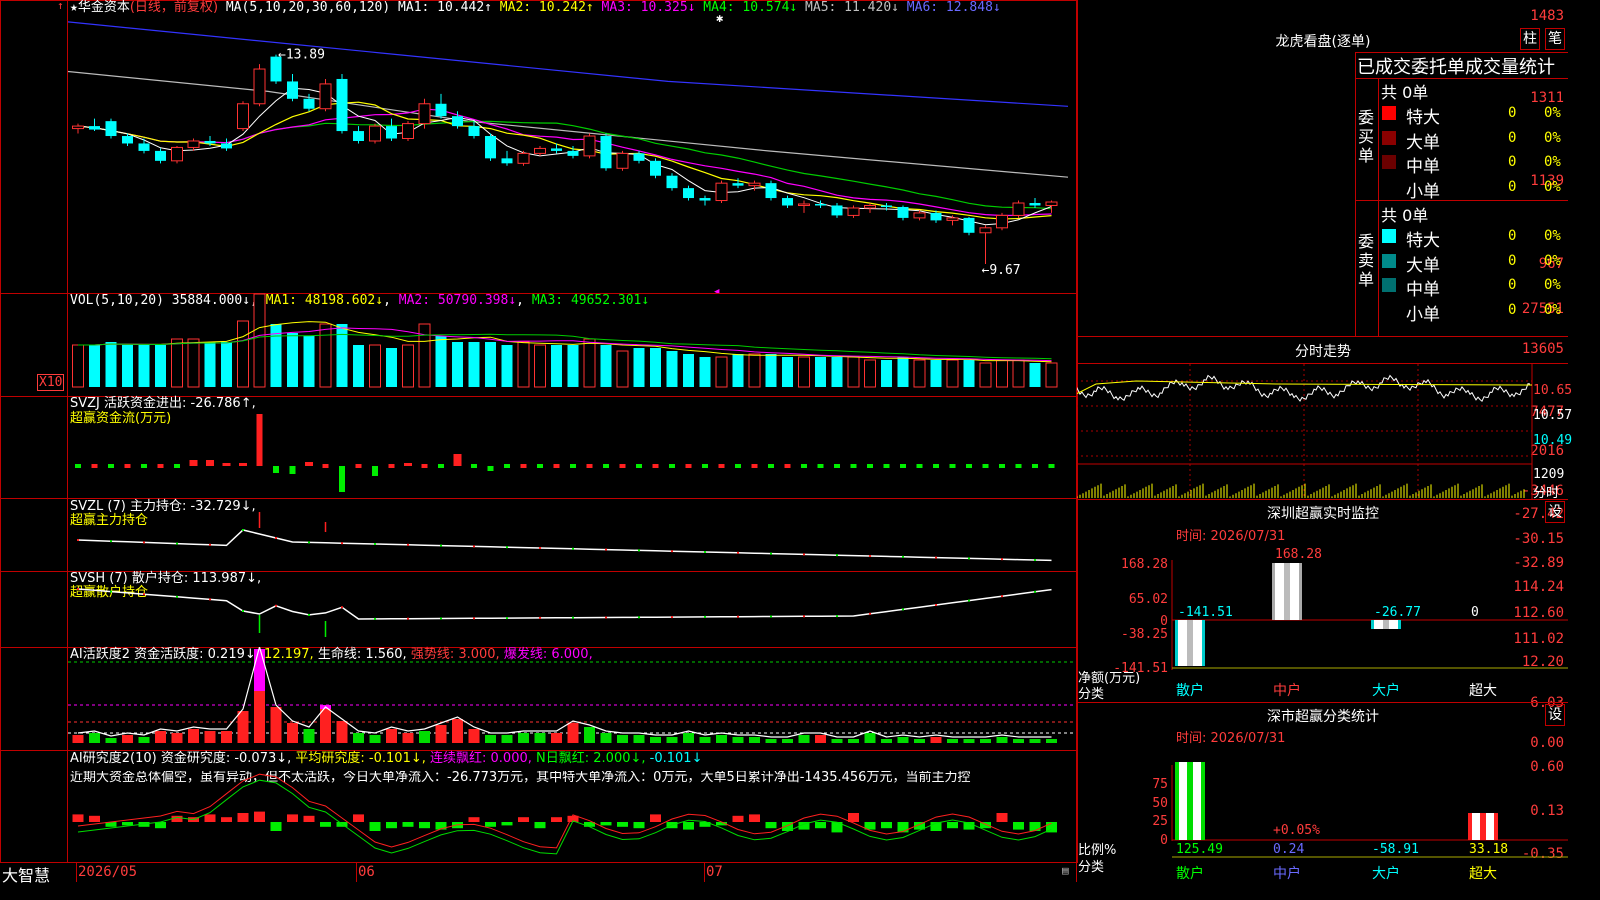  What do you see at coordinates (1065, 870) in the screenshot?
I see `lock-icon: ▤` at bounding box center [1065, 870].